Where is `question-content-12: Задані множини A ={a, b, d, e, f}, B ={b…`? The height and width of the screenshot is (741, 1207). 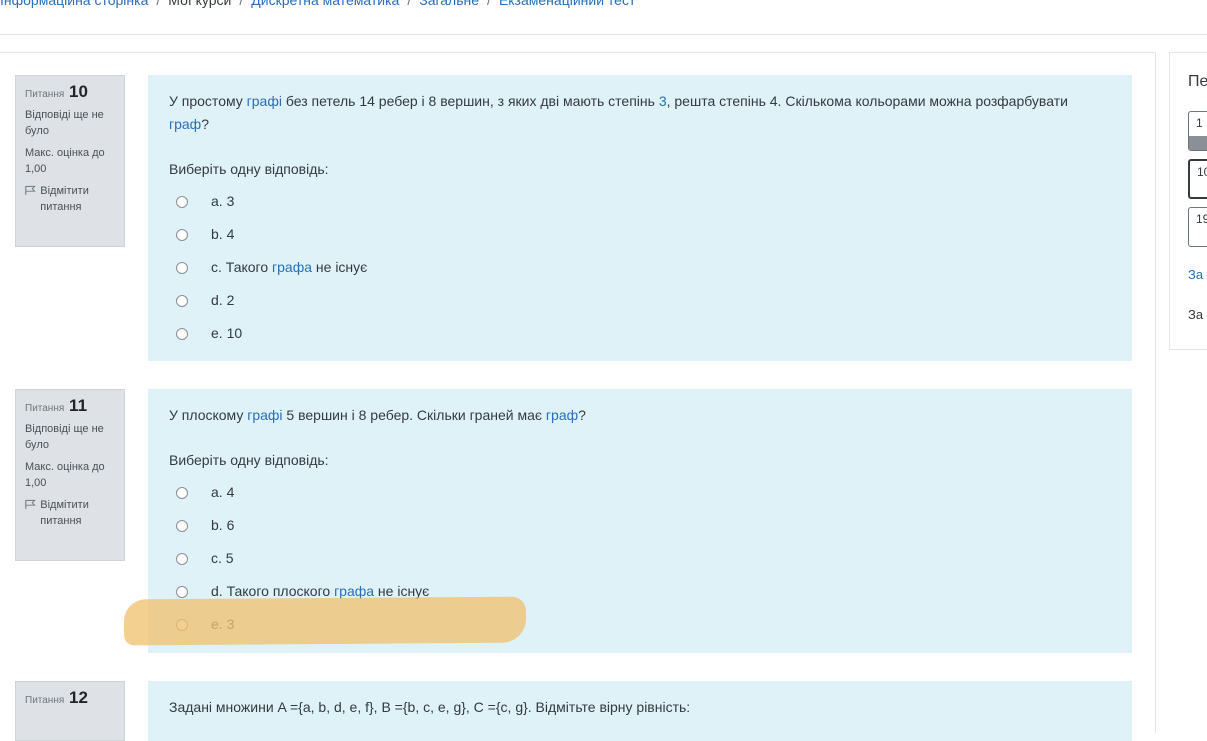 question-content-12: Задані множини A ={a, b, d, e, f}, B ={b… is located at coordinates (640, 711).